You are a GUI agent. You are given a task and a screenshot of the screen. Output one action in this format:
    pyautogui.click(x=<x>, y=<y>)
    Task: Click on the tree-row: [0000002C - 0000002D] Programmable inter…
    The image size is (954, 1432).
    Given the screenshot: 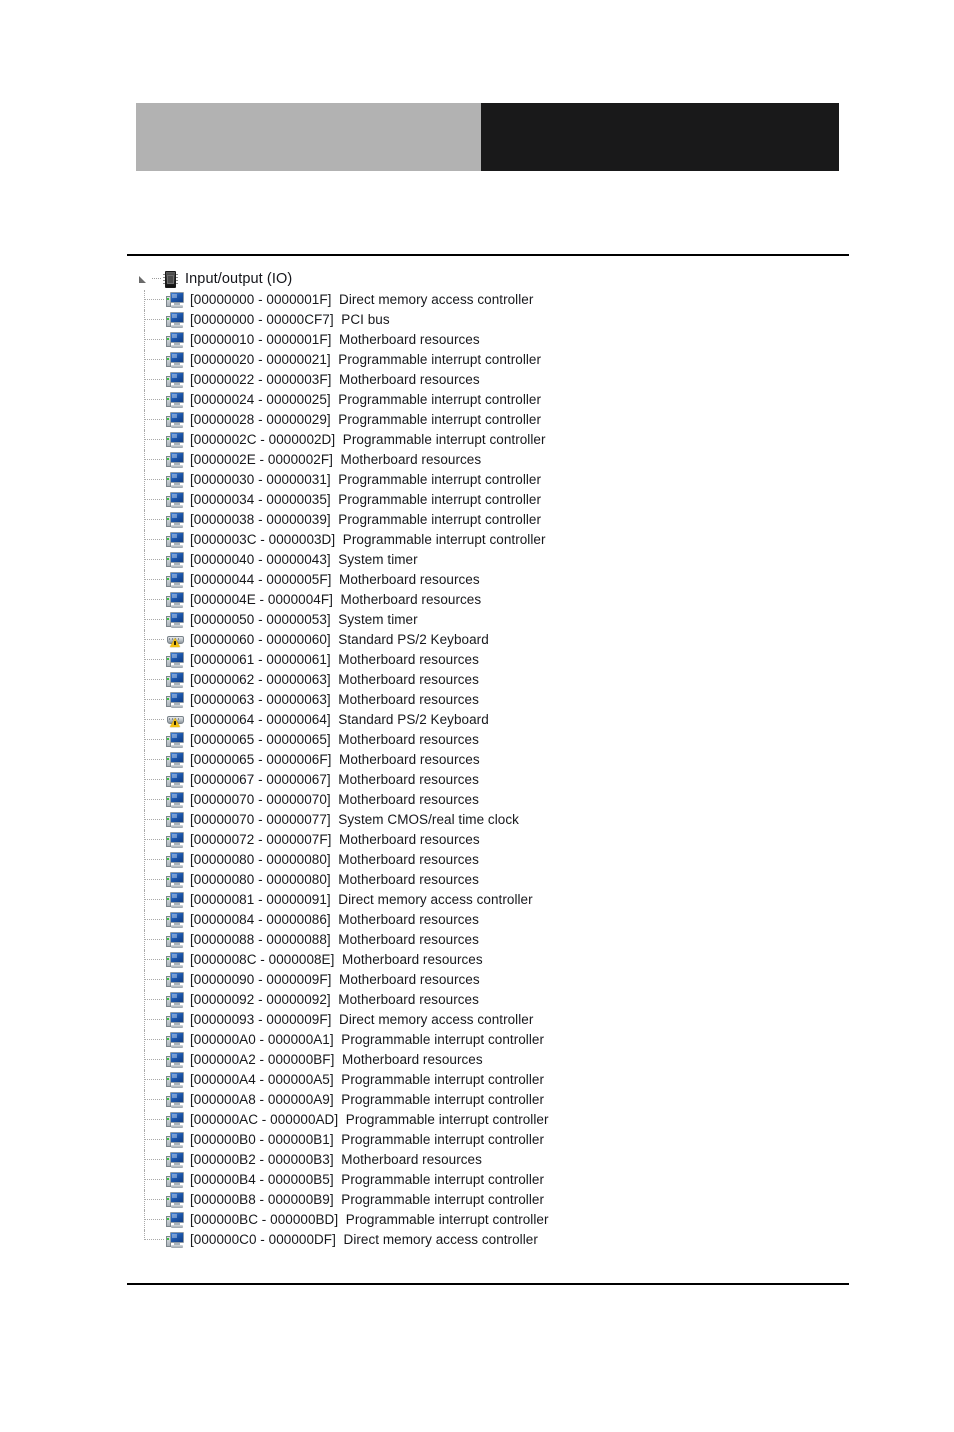 What is the action you would take?
    pyautogui.click(x=500, y=440)
    